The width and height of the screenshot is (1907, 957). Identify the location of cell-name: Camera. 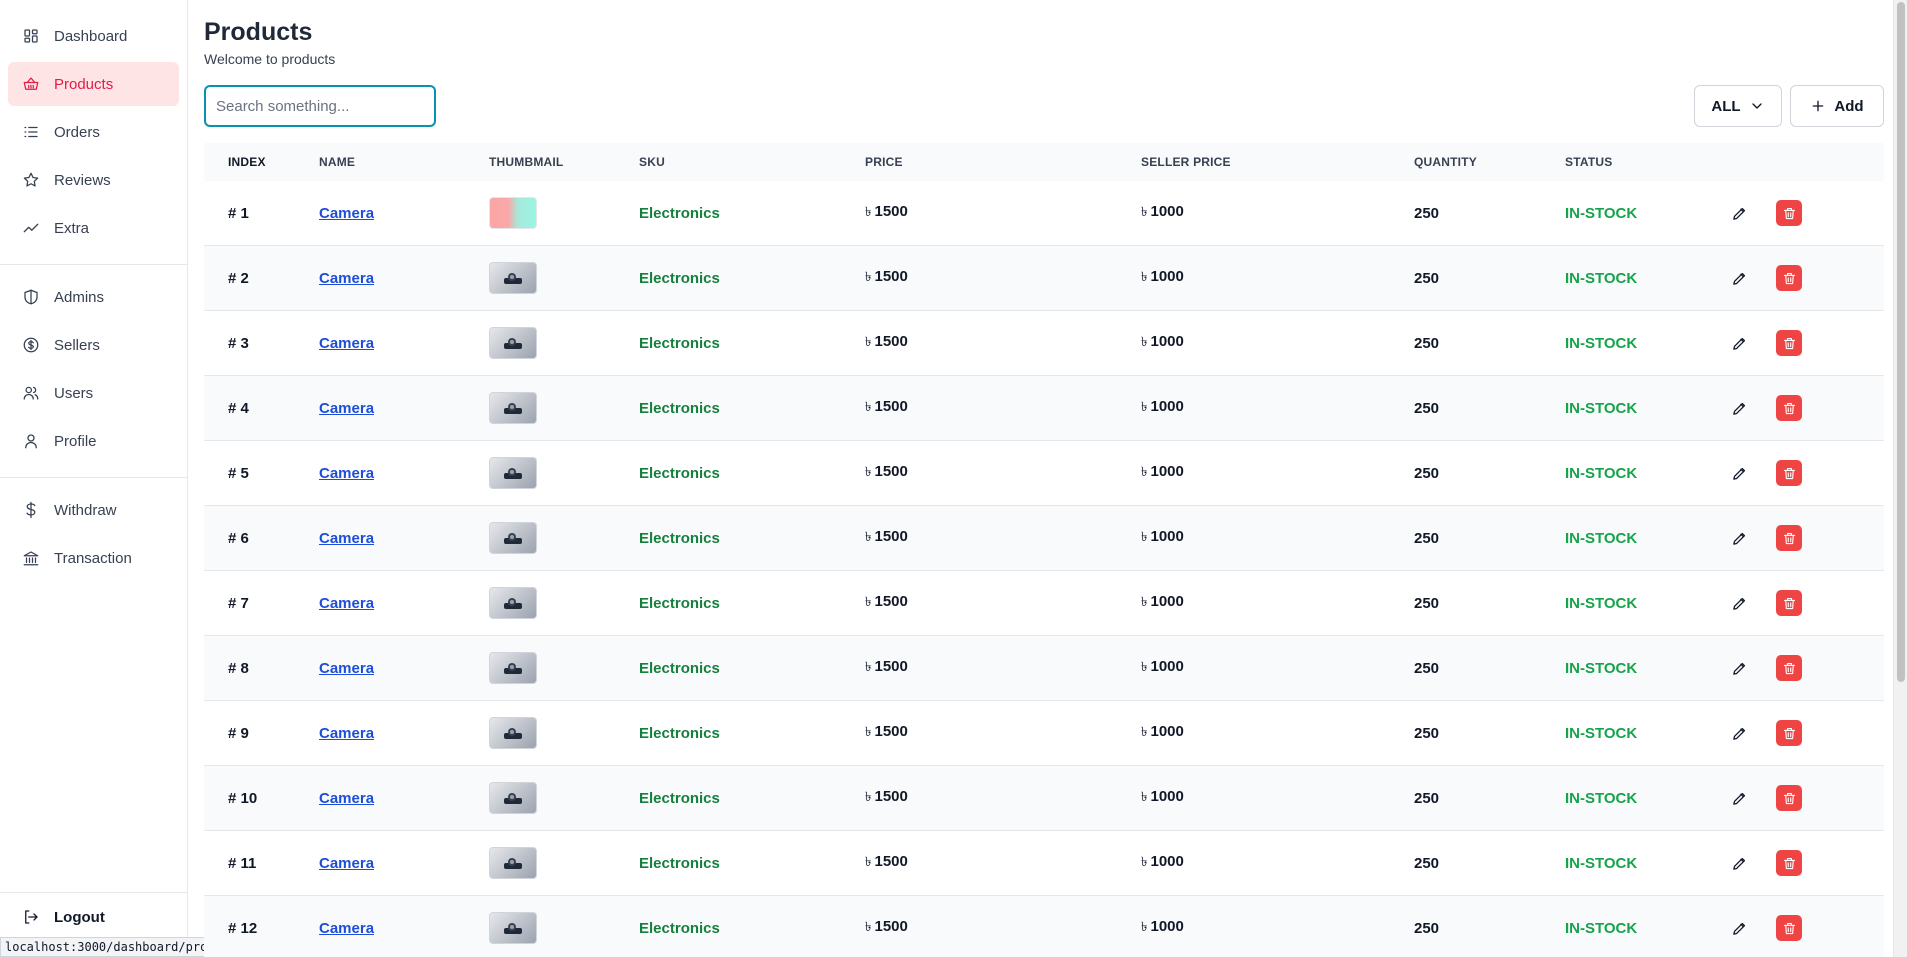
(404, 733).